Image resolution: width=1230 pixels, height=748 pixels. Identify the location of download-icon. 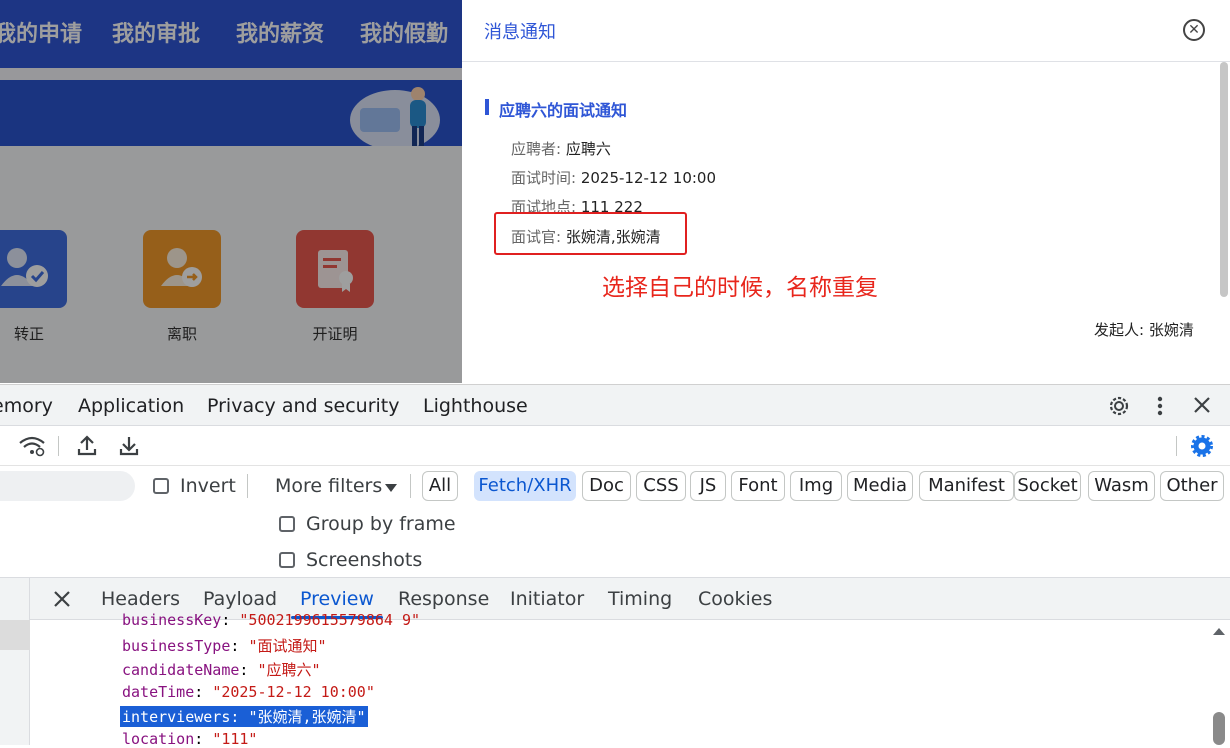
(129, 446).